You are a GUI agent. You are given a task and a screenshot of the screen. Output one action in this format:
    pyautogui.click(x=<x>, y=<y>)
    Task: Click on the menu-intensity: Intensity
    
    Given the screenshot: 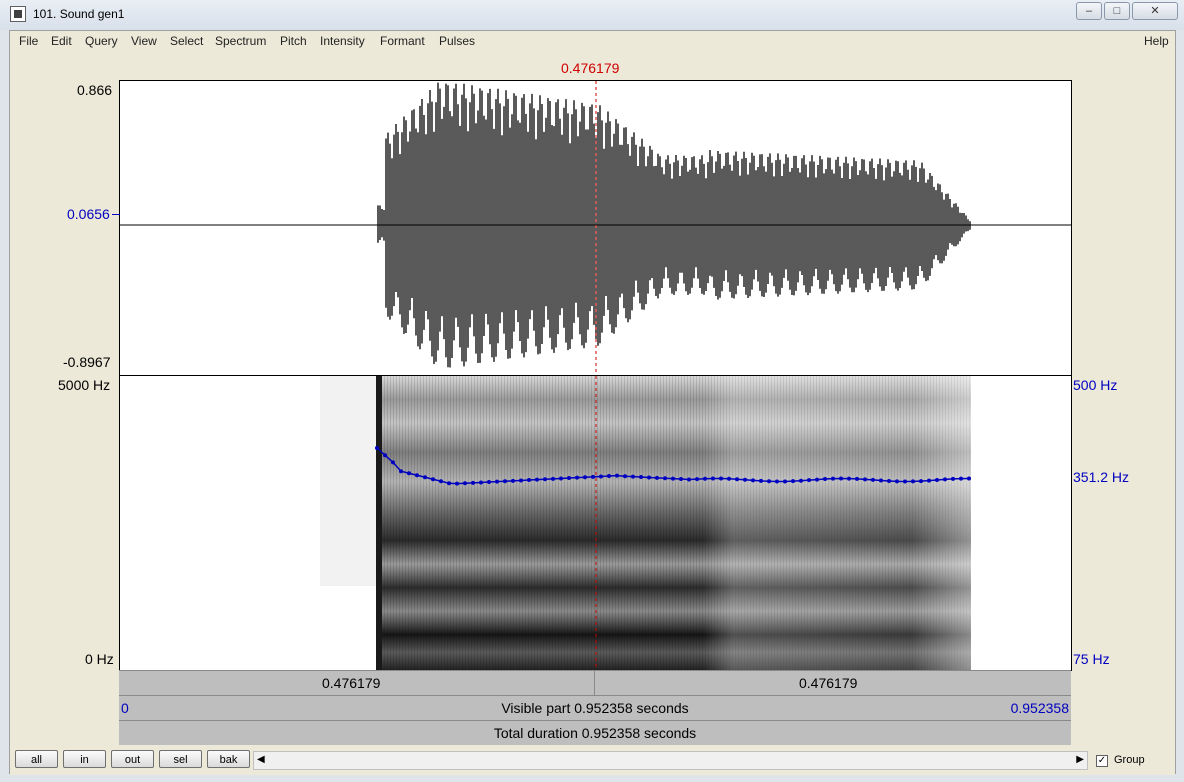 What is the action you would take?
    pyautogui.click(x=342, y=41)
    